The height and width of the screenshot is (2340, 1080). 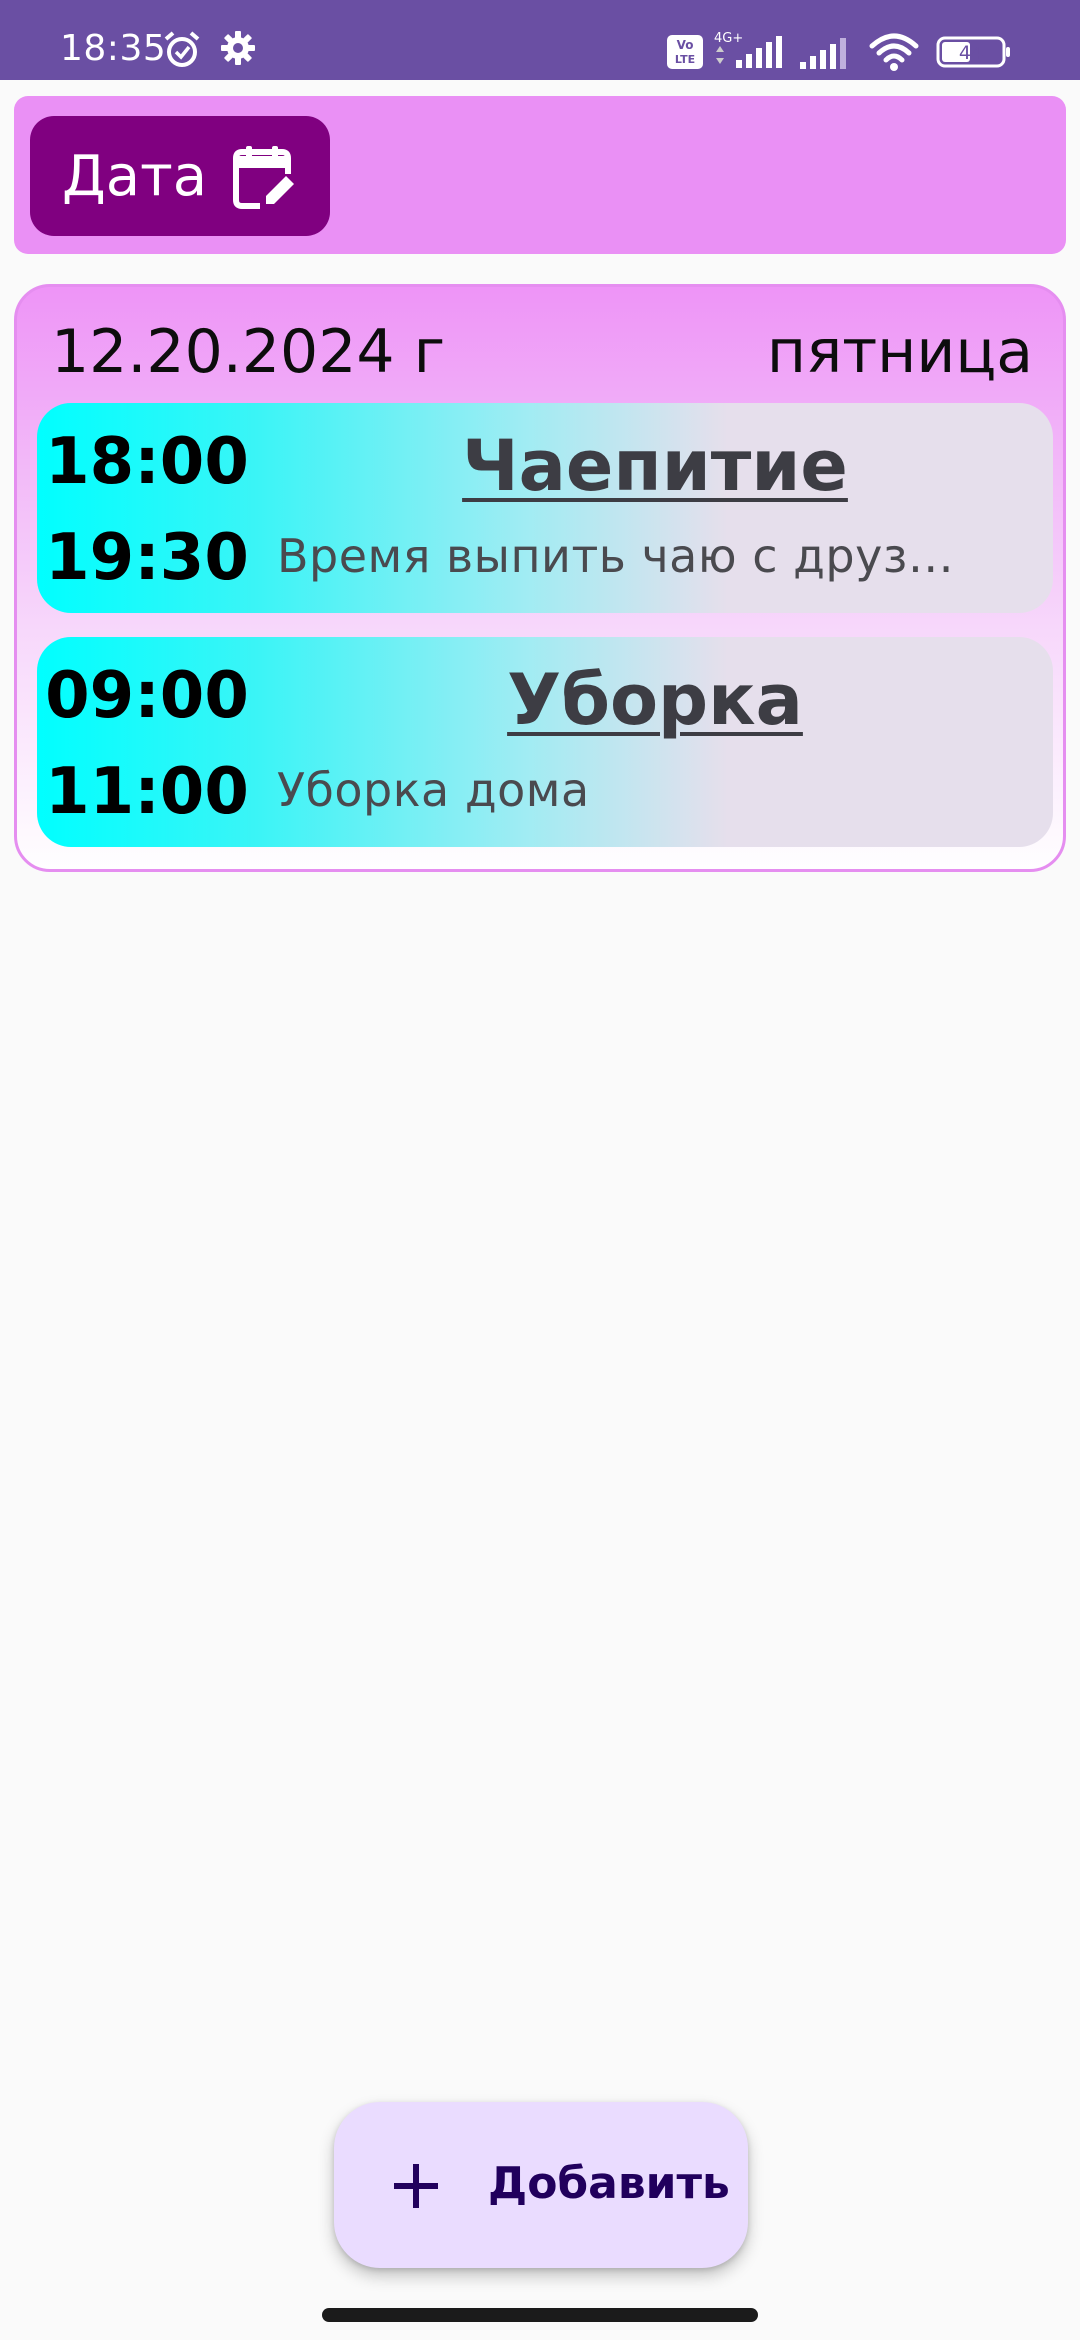 I want to click on svg-text: LTE, so click(x=685, y=59).